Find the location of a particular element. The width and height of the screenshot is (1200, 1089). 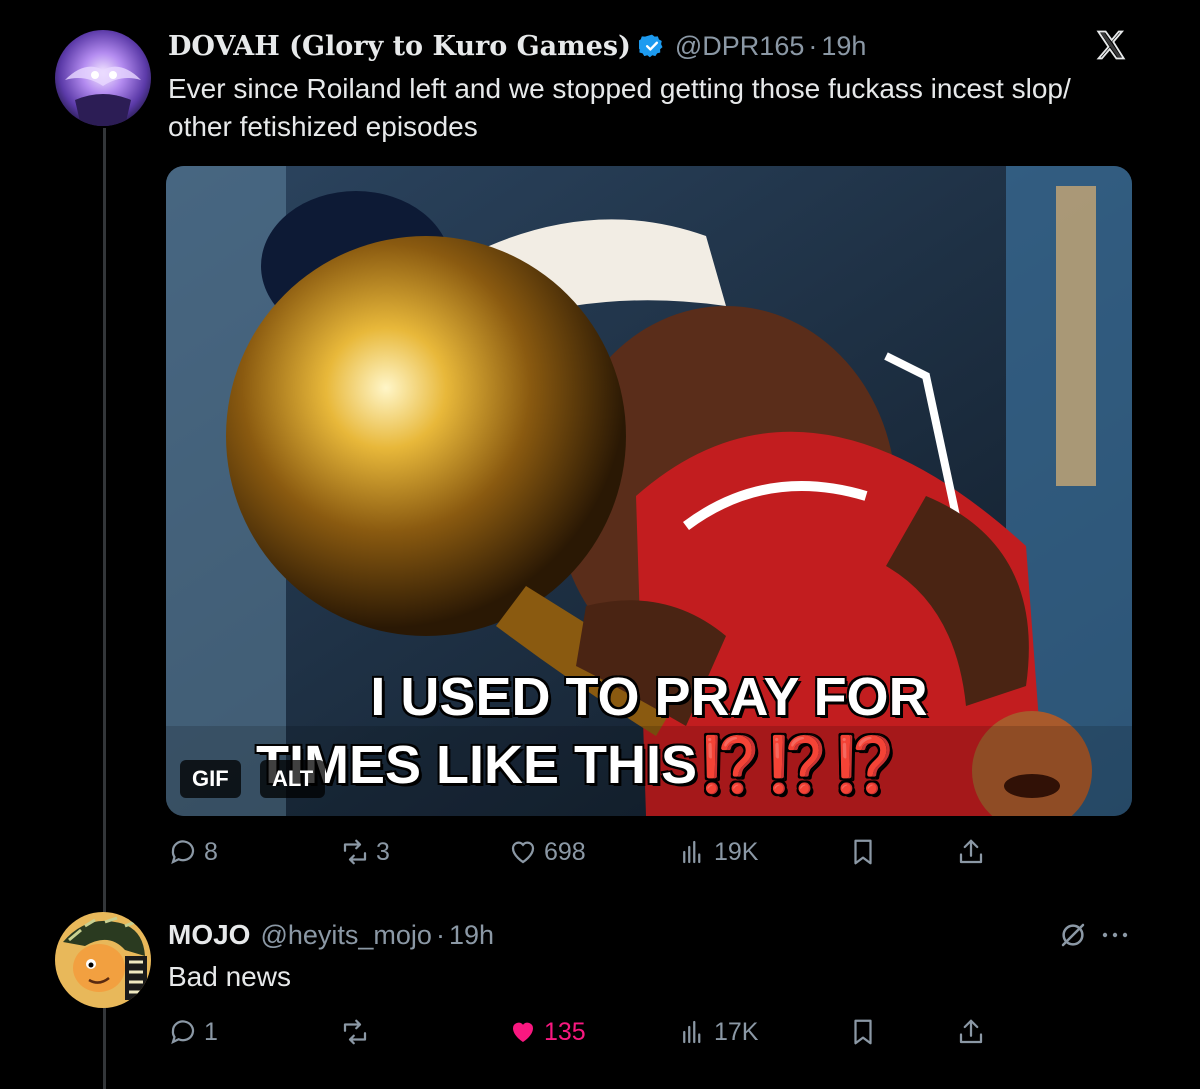

like-button: 135 is located at coordinates (547, 1032).